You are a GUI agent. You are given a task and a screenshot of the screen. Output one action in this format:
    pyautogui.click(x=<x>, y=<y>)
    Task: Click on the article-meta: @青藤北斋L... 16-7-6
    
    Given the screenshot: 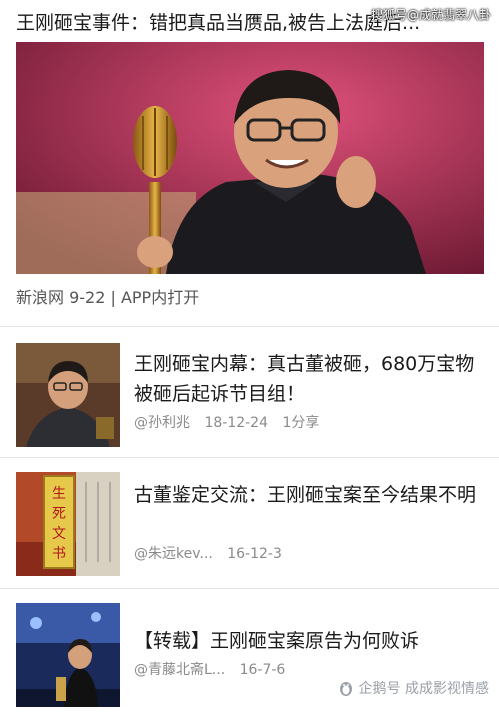 What is the action you would take?
    pyautogui.click(x=214, y=670)
    